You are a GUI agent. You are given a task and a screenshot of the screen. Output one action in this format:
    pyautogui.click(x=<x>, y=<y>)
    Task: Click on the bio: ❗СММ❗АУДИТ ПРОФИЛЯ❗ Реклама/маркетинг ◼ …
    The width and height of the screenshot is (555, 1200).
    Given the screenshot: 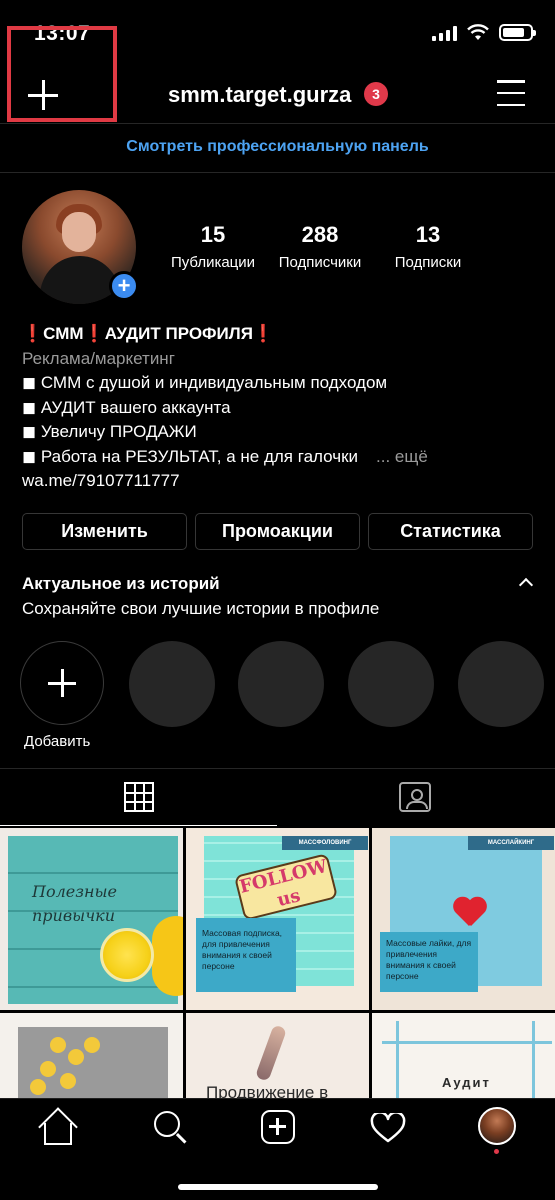 What is the action you would take?
    pyautogui.click(x=282, y=408)
    